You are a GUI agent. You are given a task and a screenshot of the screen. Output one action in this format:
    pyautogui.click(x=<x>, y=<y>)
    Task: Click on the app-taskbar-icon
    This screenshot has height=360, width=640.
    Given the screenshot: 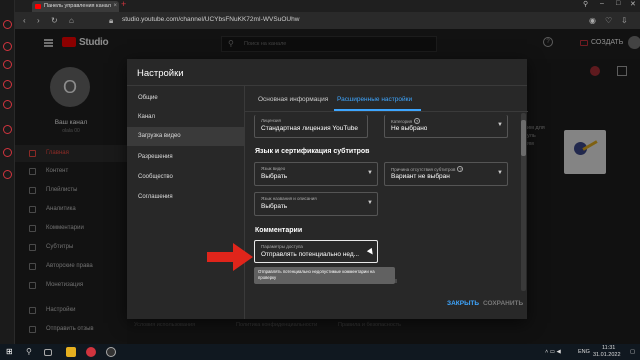 What is the action you would take?
    pyautogui.click(x=111, y=352)
    